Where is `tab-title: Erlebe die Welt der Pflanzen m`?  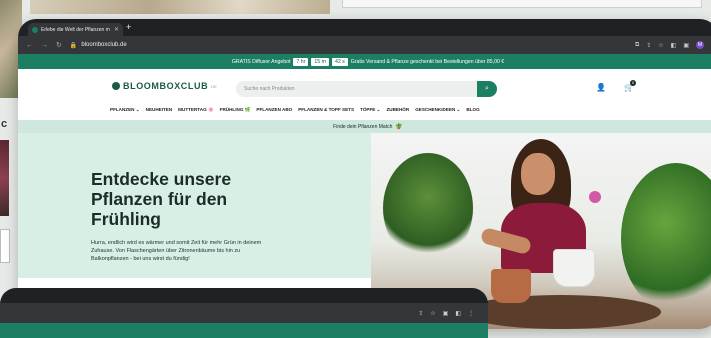
tab-title: Erlebe die Welt der Pflanzen m is located at coordinates (75, 29).